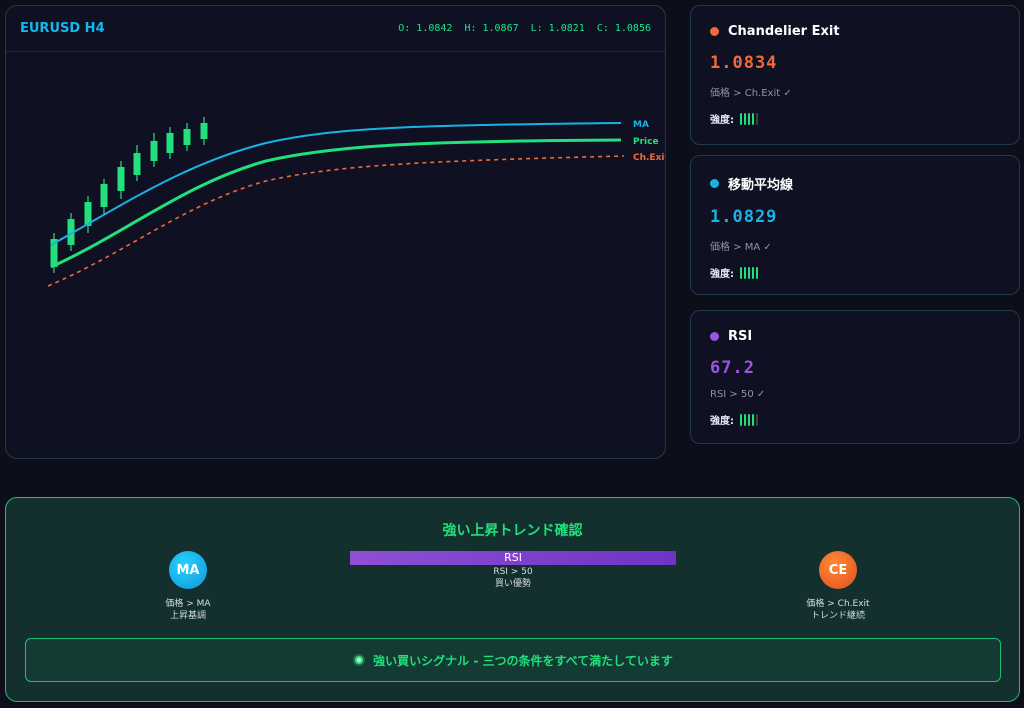 The image size is (1024, 708). What do you see at coordinates (855, 377) in the screenshot?
I see `indicator-card-rsi: RSI 67.2 RSI > 50 ✓ 強度:` at bounding box center [855, 377].